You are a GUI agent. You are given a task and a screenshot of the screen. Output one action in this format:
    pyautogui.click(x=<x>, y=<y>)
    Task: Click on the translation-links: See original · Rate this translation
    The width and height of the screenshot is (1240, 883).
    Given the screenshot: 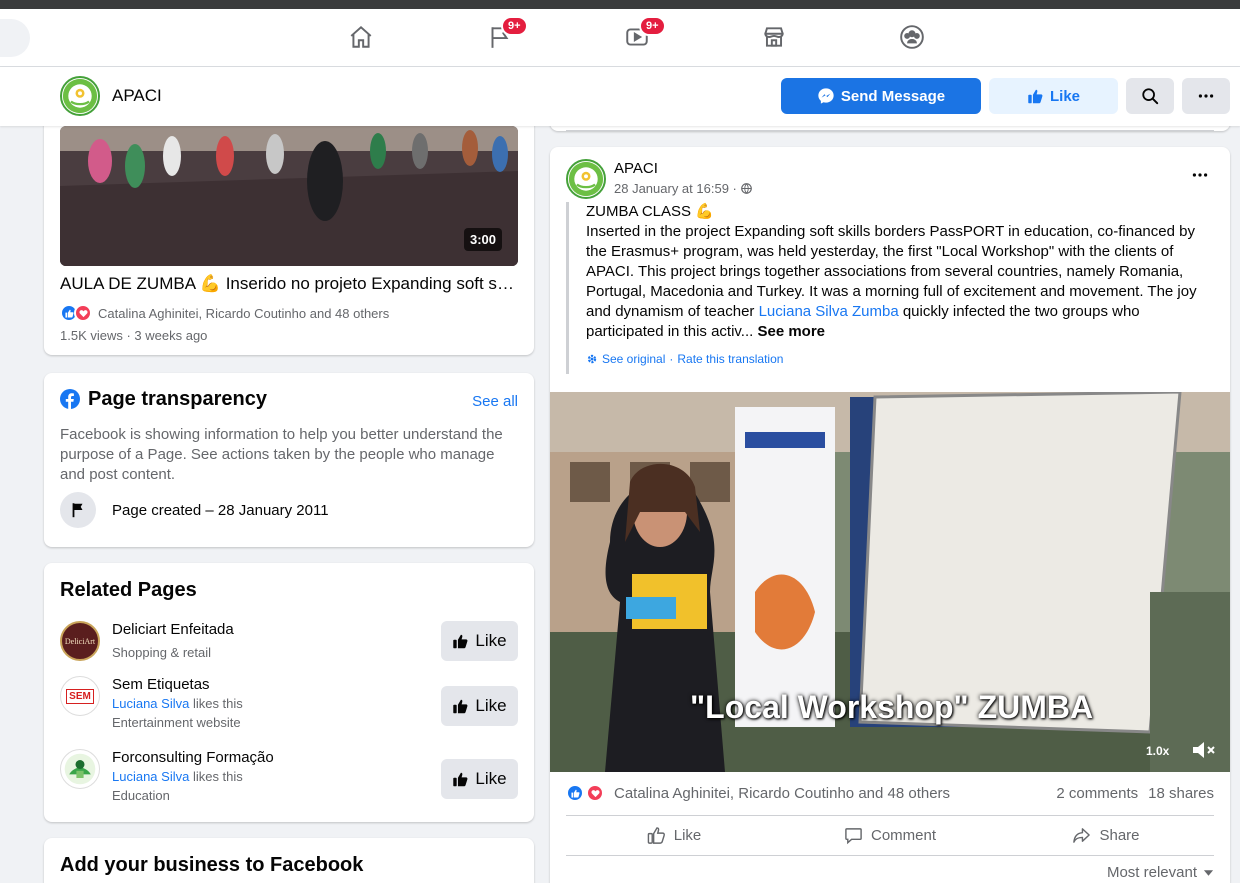 What is the action you would take?
    pyautogui.click(x=901, y=359)
    